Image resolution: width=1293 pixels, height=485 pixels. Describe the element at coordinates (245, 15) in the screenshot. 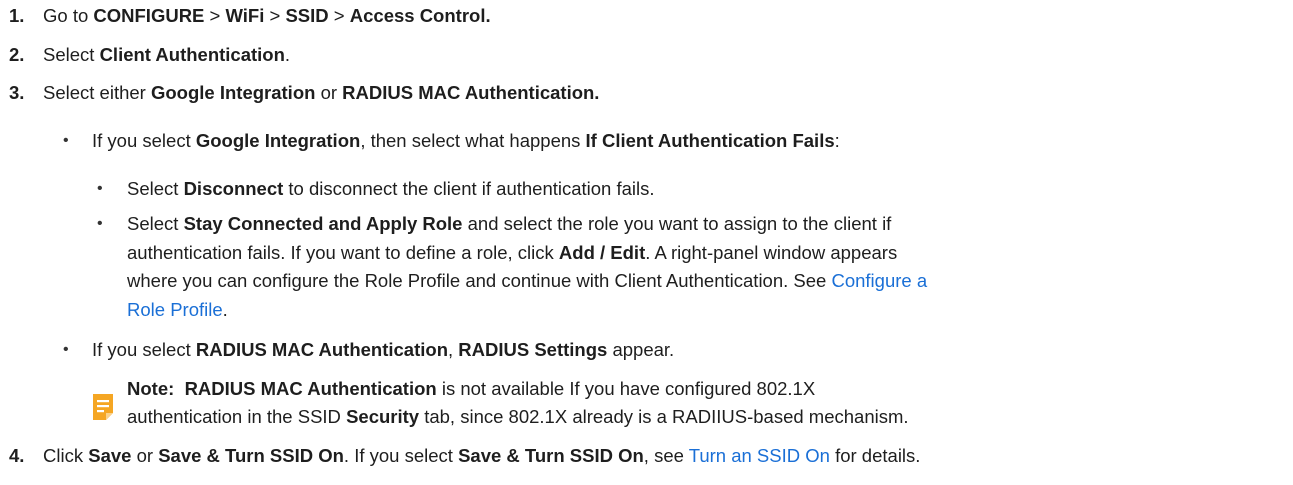

I see `text-bold: WiFi` at that location.